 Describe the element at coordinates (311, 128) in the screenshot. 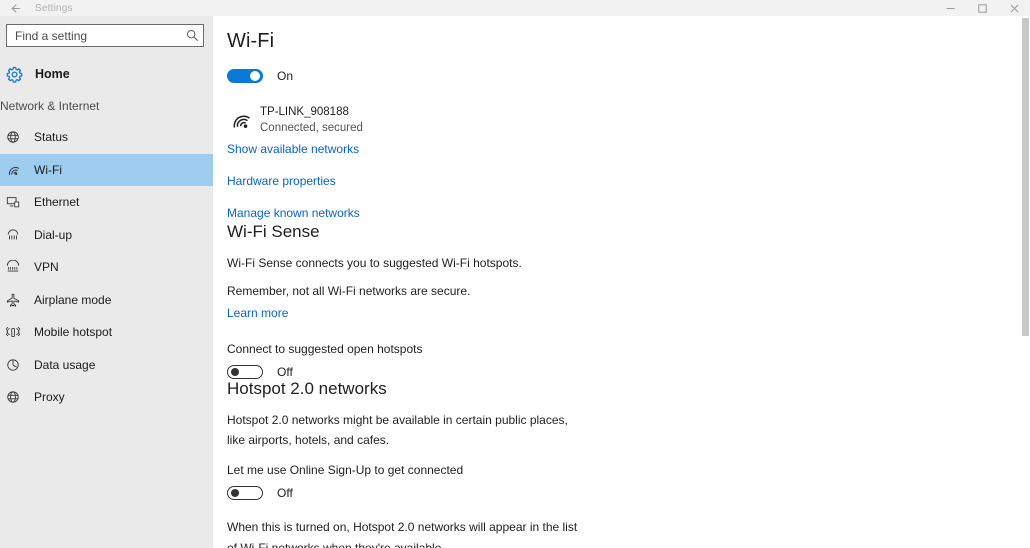

I see `network-status: Connected, secured` at that location.